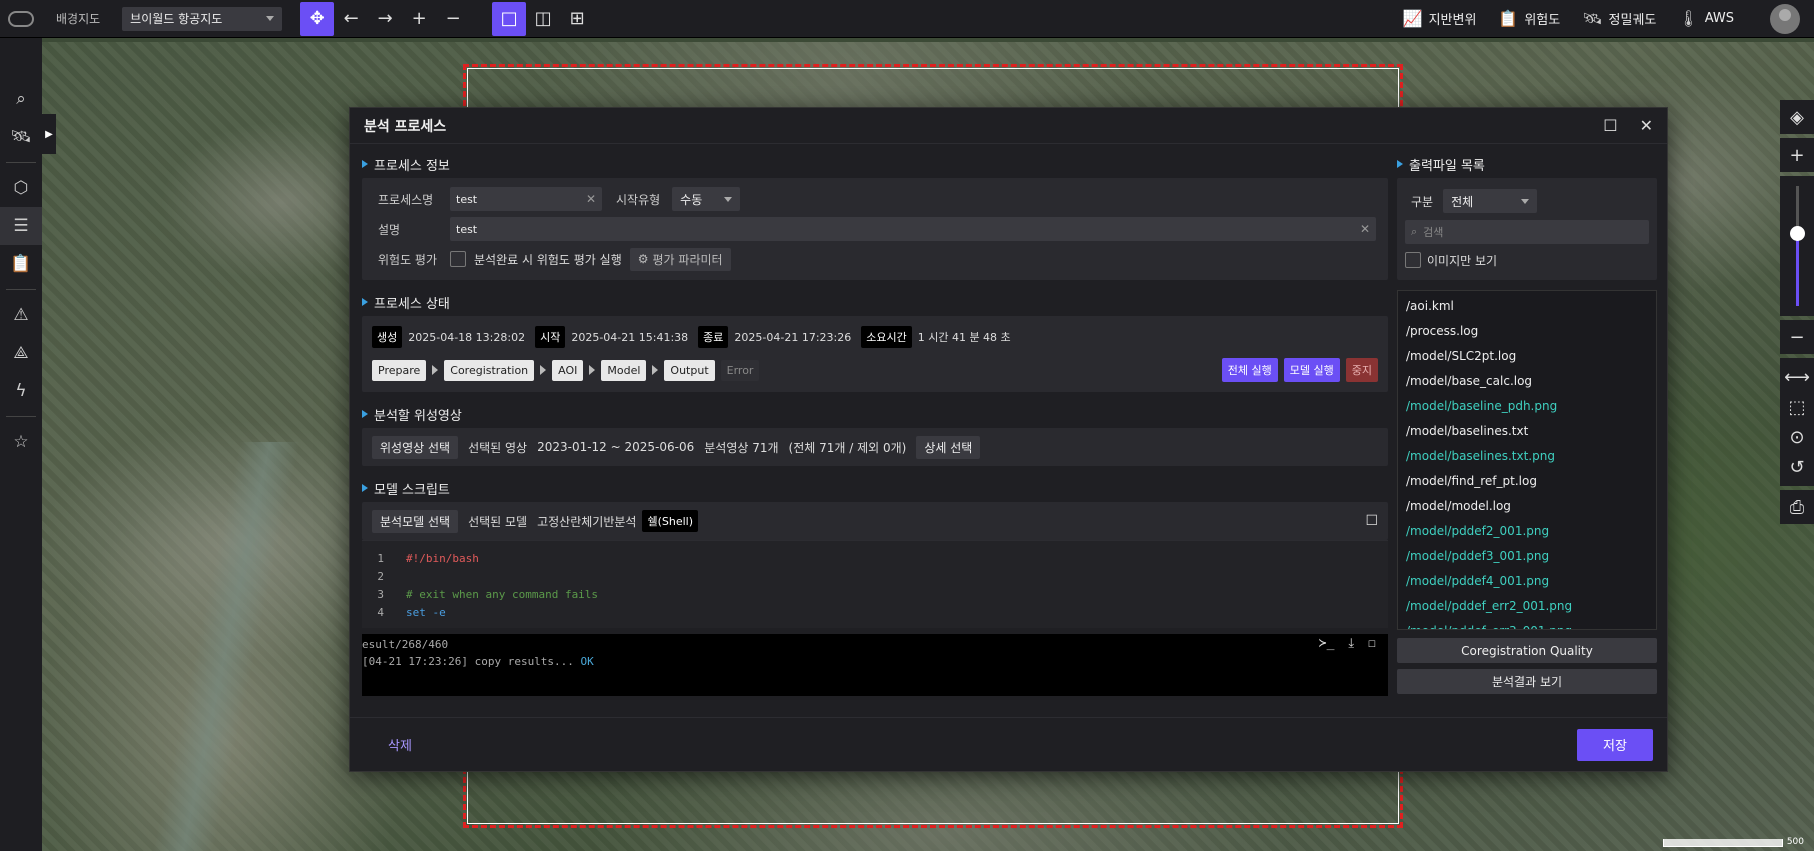  Describe the element at coordinates (1527, 505) in the screenshot. I see `file-item: /model/model.log` at that location.